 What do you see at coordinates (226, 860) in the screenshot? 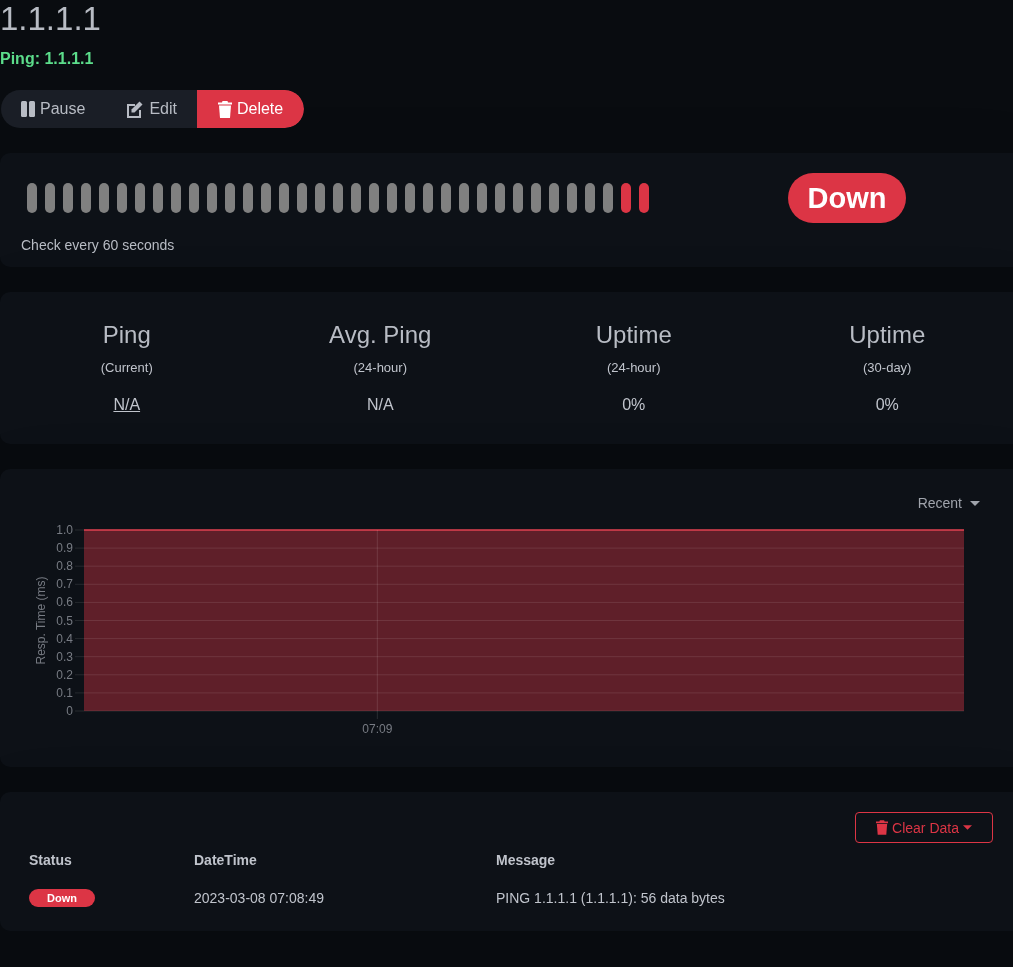
I see `column-header: DateTime` at bounding box center [226, 860].